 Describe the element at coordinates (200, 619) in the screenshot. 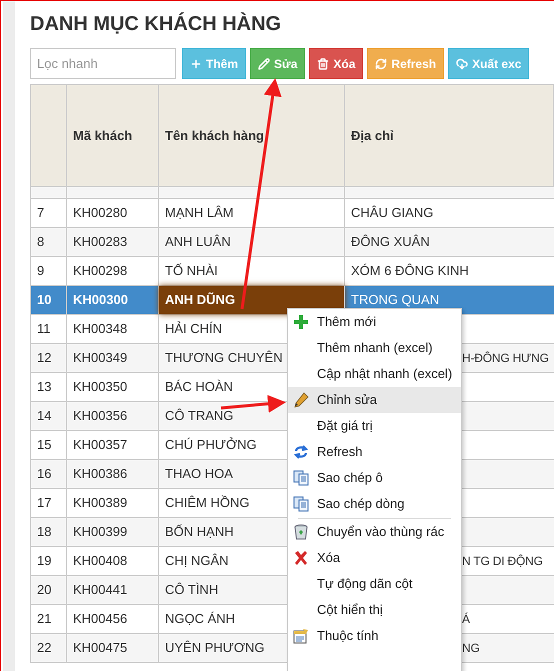

I see `table-cell-text: NGỌC ÁNH` at that location.